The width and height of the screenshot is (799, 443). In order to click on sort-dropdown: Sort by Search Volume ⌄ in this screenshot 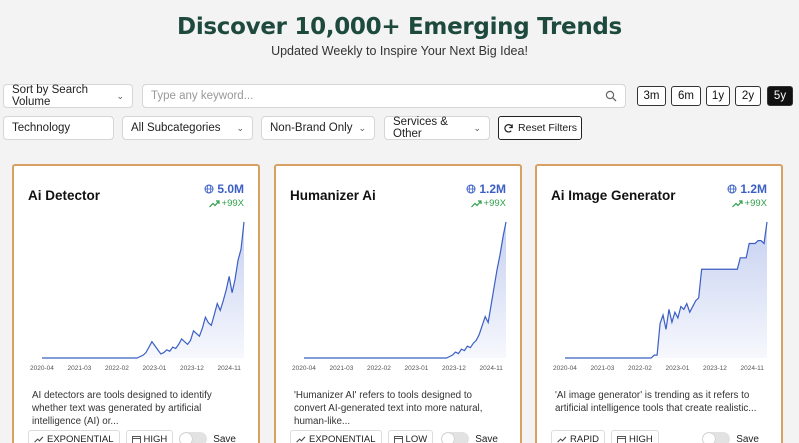, I will do `click(68, 96)`.